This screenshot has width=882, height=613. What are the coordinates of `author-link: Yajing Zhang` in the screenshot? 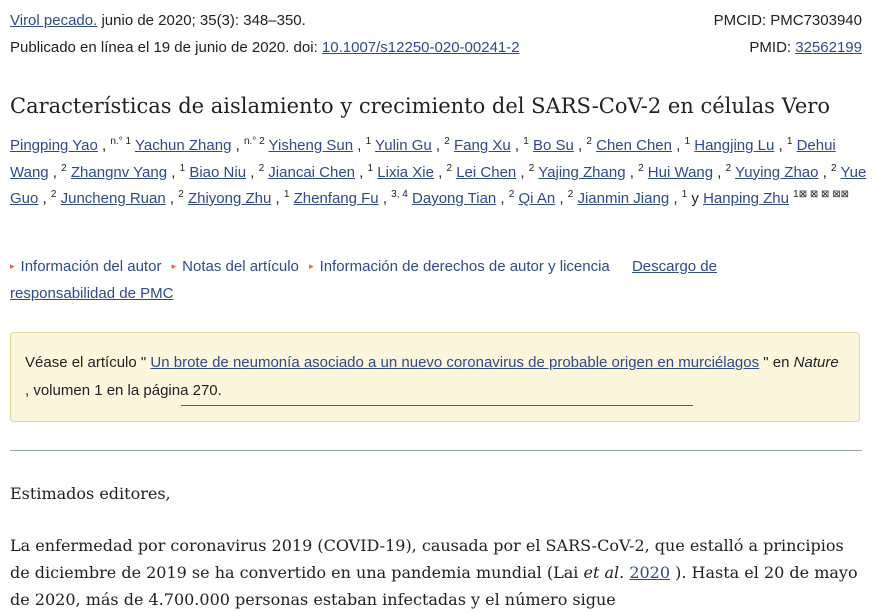 It's located at (581, 172).